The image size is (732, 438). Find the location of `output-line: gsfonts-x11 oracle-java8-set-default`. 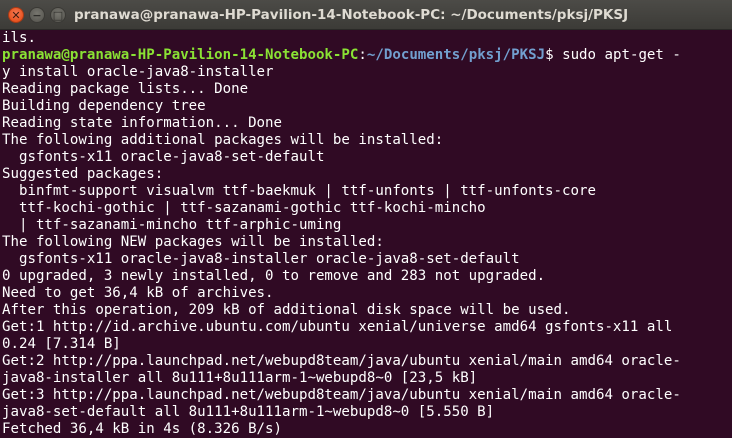

output-line: gsfonts-x11 oracle-java8-set-default is located at coordinates (163, 157).